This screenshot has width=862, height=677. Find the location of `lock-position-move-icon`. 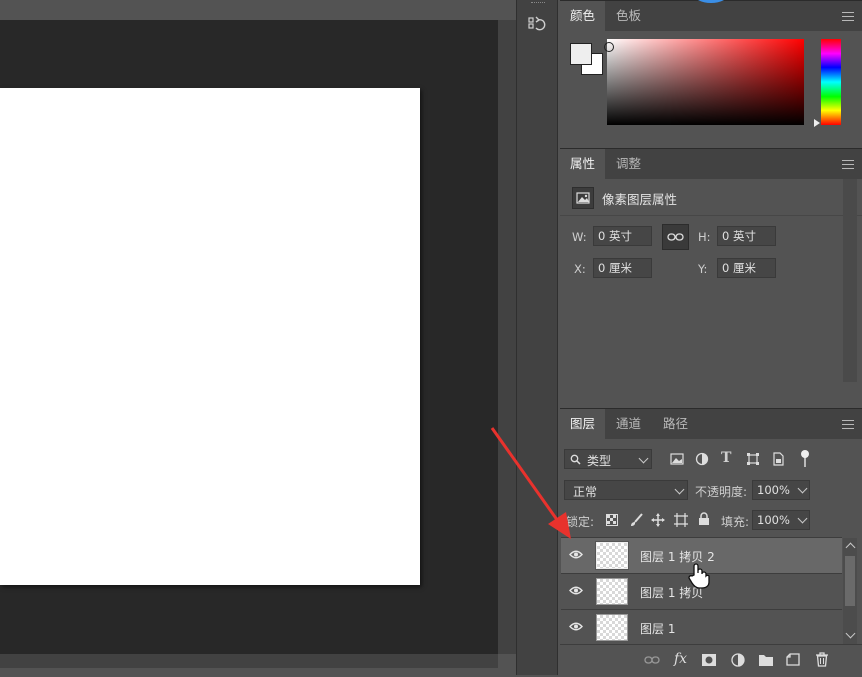

lock-position-move-icon is located at coordinates (658, 520).